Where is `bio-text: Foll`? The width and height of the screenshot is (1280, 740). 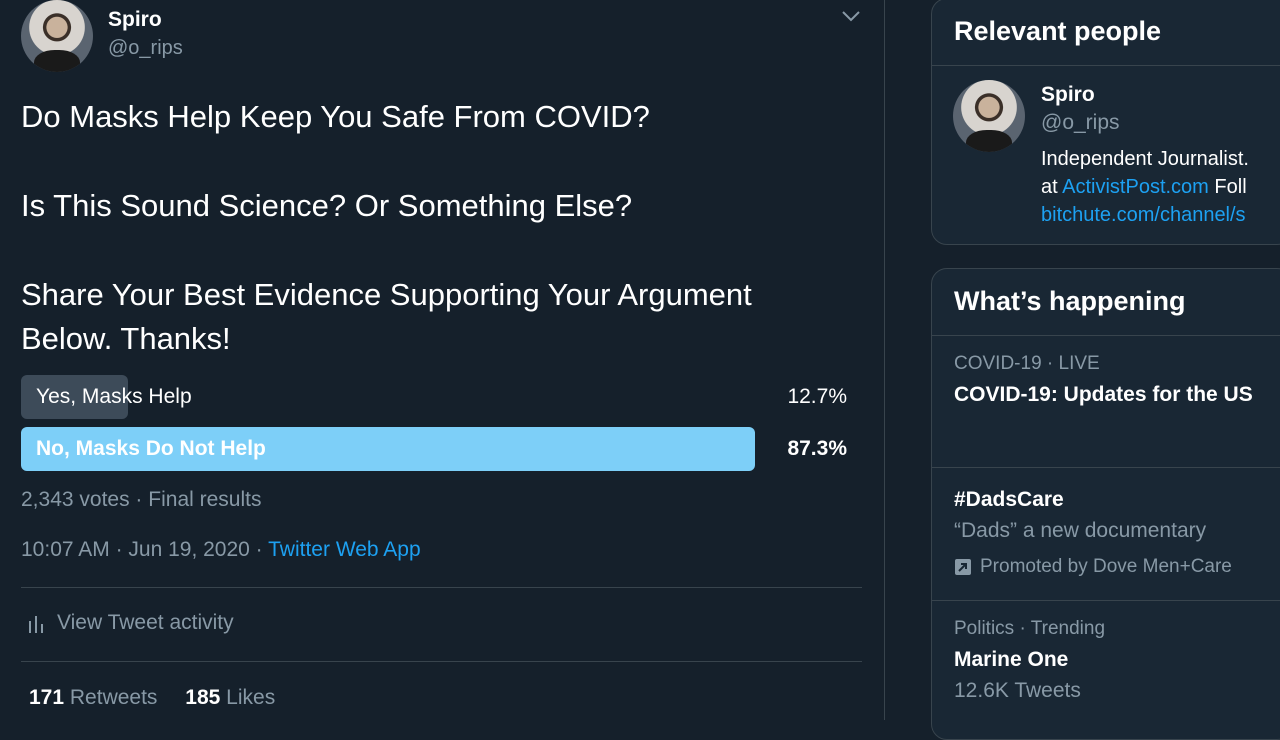 bio-text: Foll is located at coordinates (1230, 187).